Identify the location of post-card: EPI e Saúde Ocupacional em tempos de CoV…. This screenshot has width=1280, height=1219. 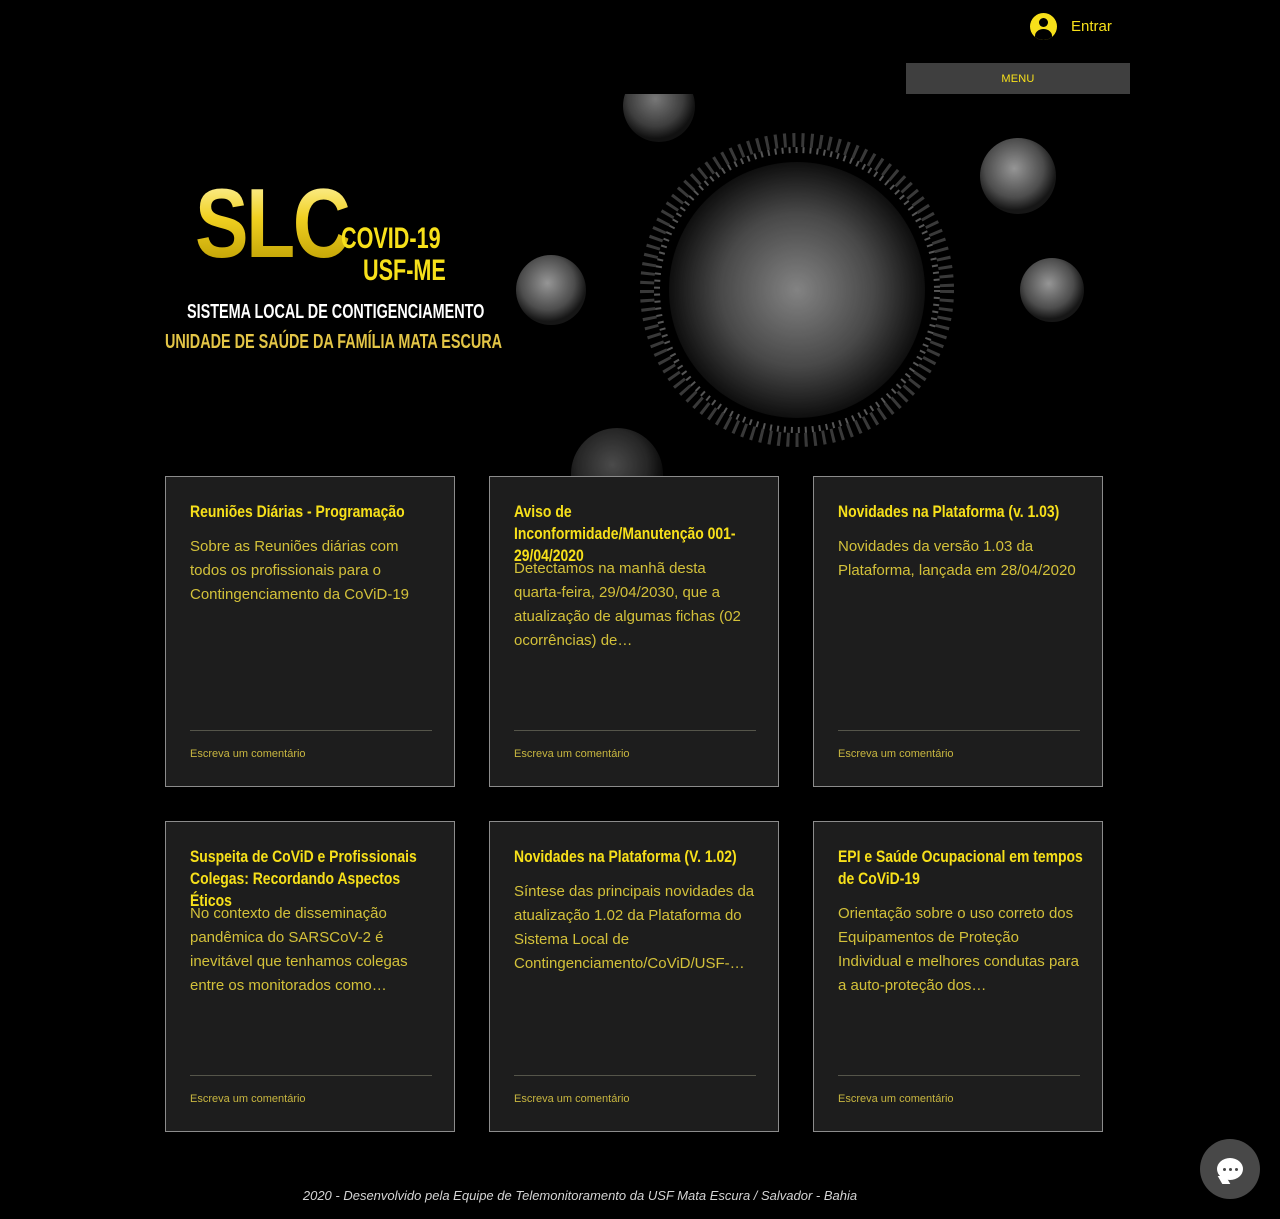
(958, 976).